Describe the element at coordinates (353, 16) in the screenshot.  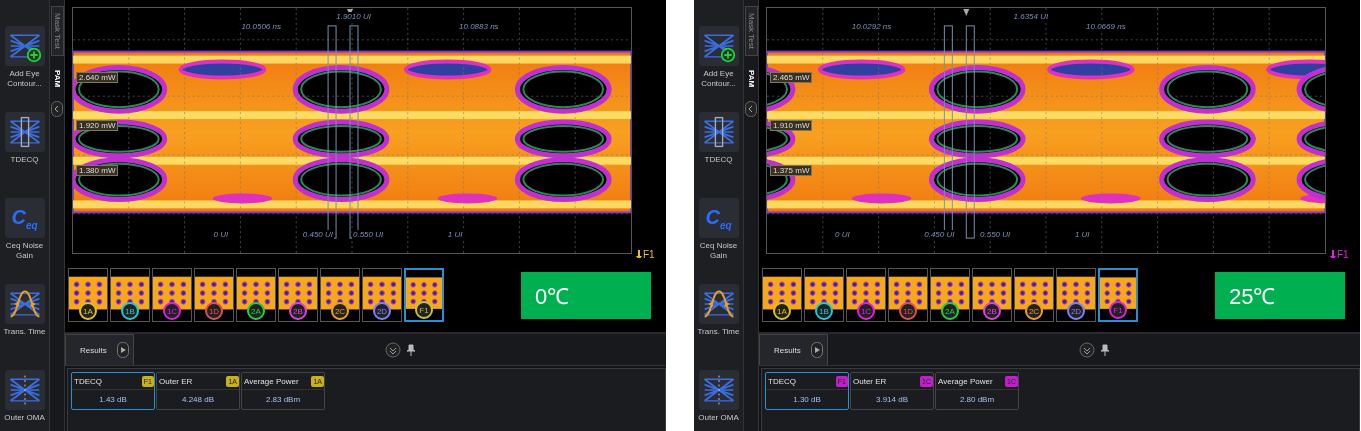
I see `time-label: 1.9010 UI` at that location.